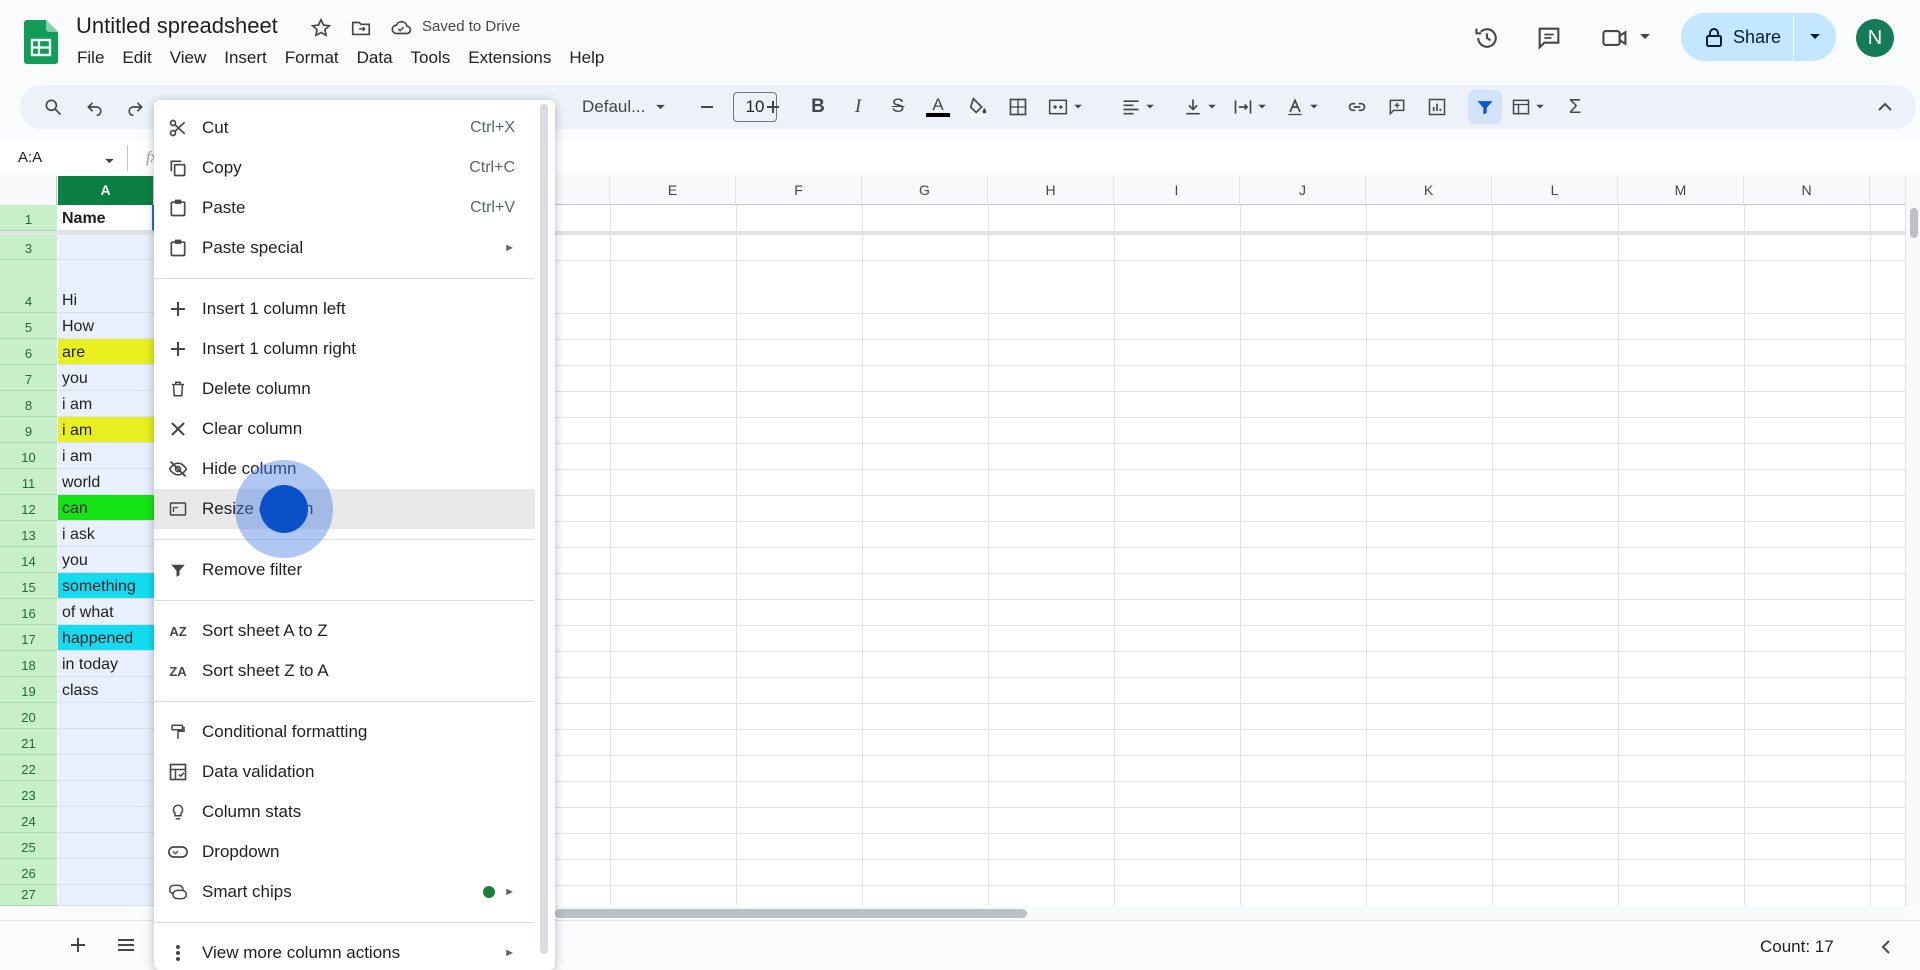 This screenshot has width=1920, height=970. Describe the element at coordinates (106, 326) in the screenshot. I see `cell: How` at that location.